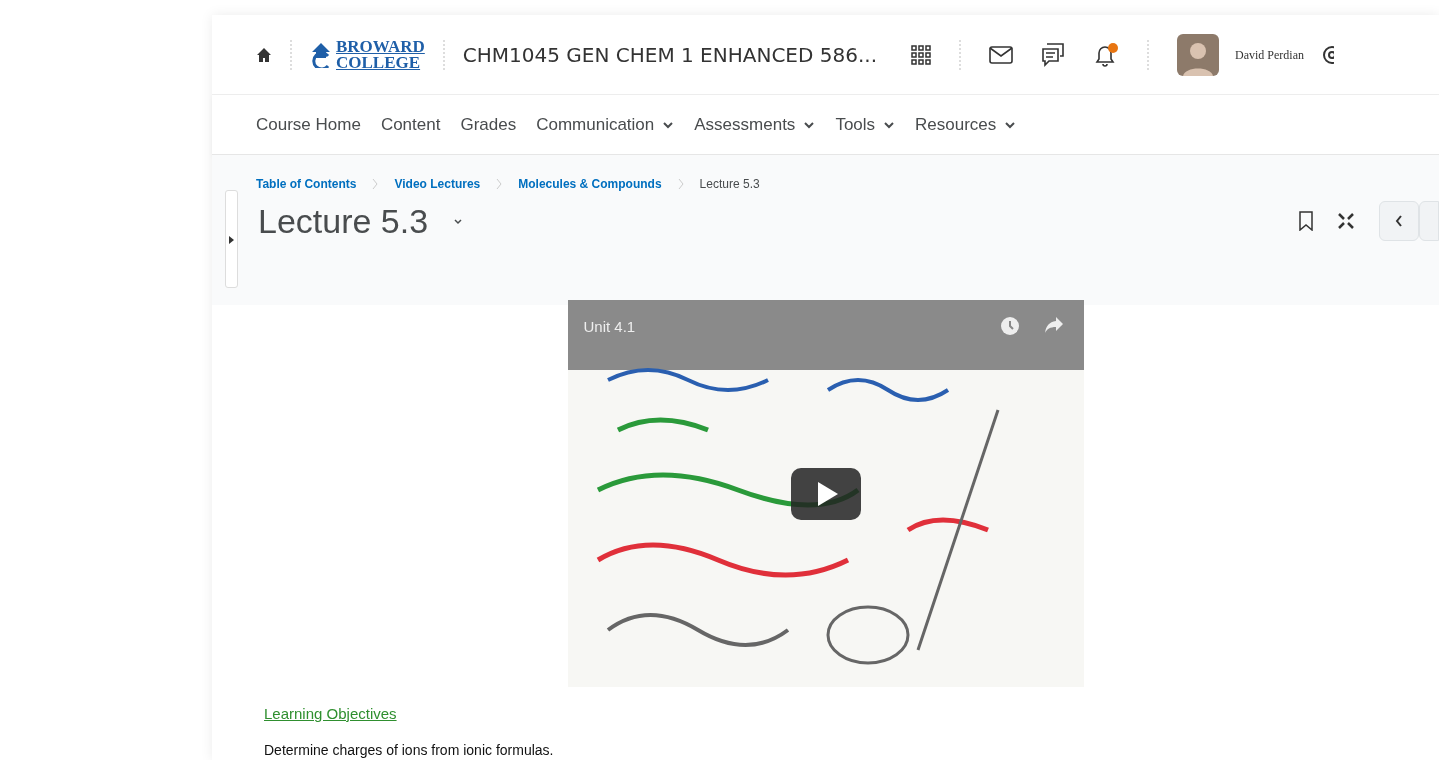  What do you see at coordinates (264, 54) in the screenshot?
I see `home-icon` at bounding box center [264, 54].